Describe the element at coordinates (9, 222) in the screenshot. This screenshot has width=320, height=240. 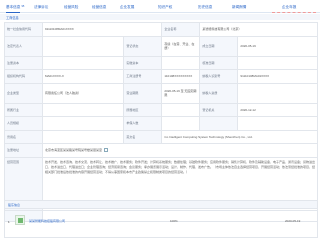
I see `row-index: 1` at that location.